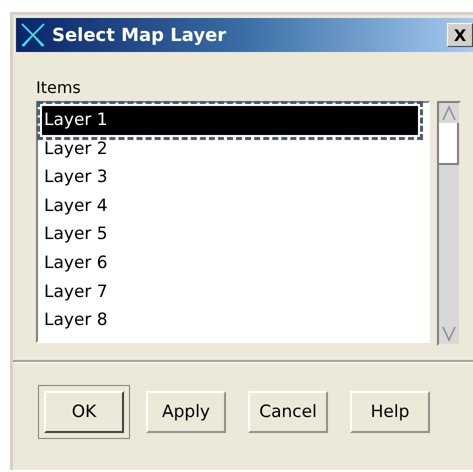 Image resolution: width=473 pixels, height=472 pixels. What do you see at coordinates (449, 223) in the screenshot?
I see `scroll-bar` at bounding box center [449, 223].